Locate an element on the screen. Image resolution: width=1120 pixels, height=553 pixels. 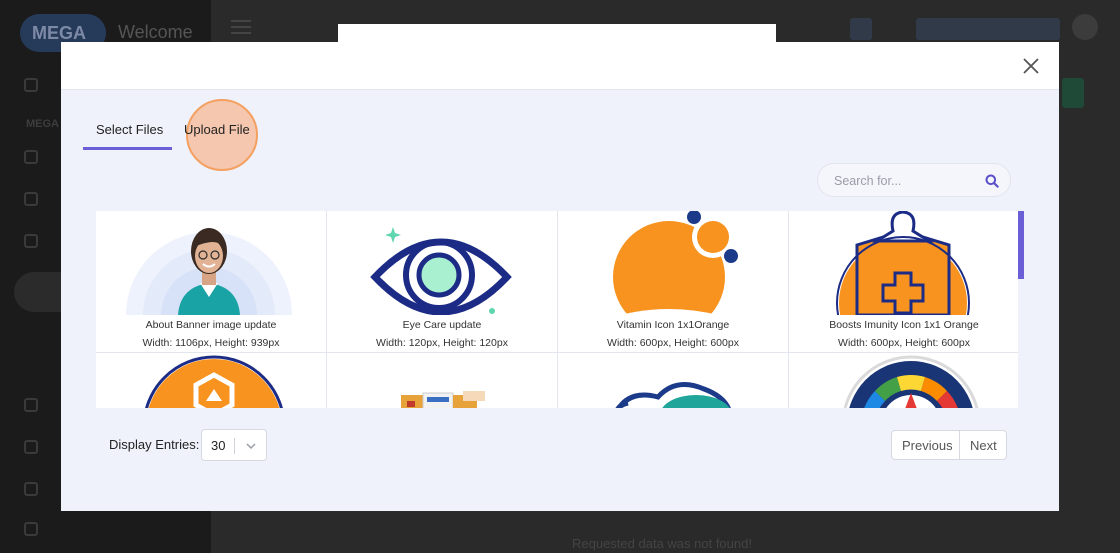
doctor-photo is located at coordinates (211, 263).